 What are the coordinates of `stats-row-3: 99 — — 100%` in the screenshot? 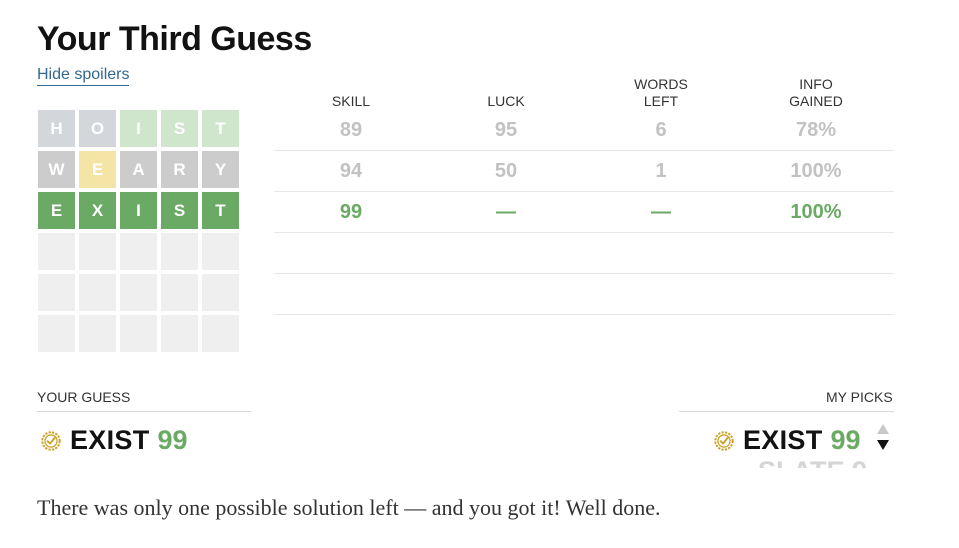 It's located at (584, 212).